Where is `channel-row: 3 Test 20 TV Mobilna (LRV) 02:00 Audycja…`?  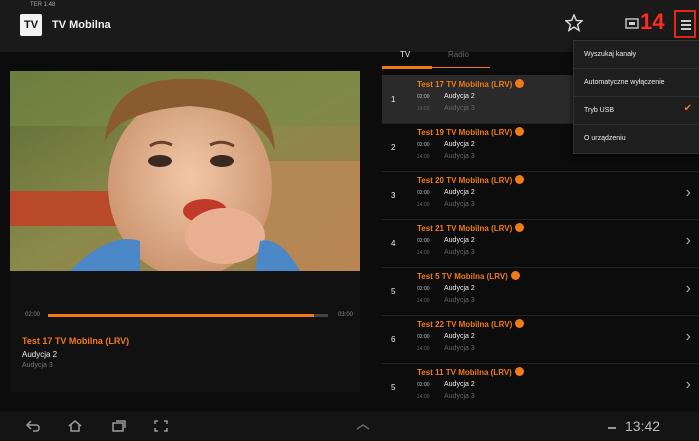 channel-row: 3 Test 20 TV Mobilna (LRV) 02:00 Audycja… is located at coordinates (540, 195).